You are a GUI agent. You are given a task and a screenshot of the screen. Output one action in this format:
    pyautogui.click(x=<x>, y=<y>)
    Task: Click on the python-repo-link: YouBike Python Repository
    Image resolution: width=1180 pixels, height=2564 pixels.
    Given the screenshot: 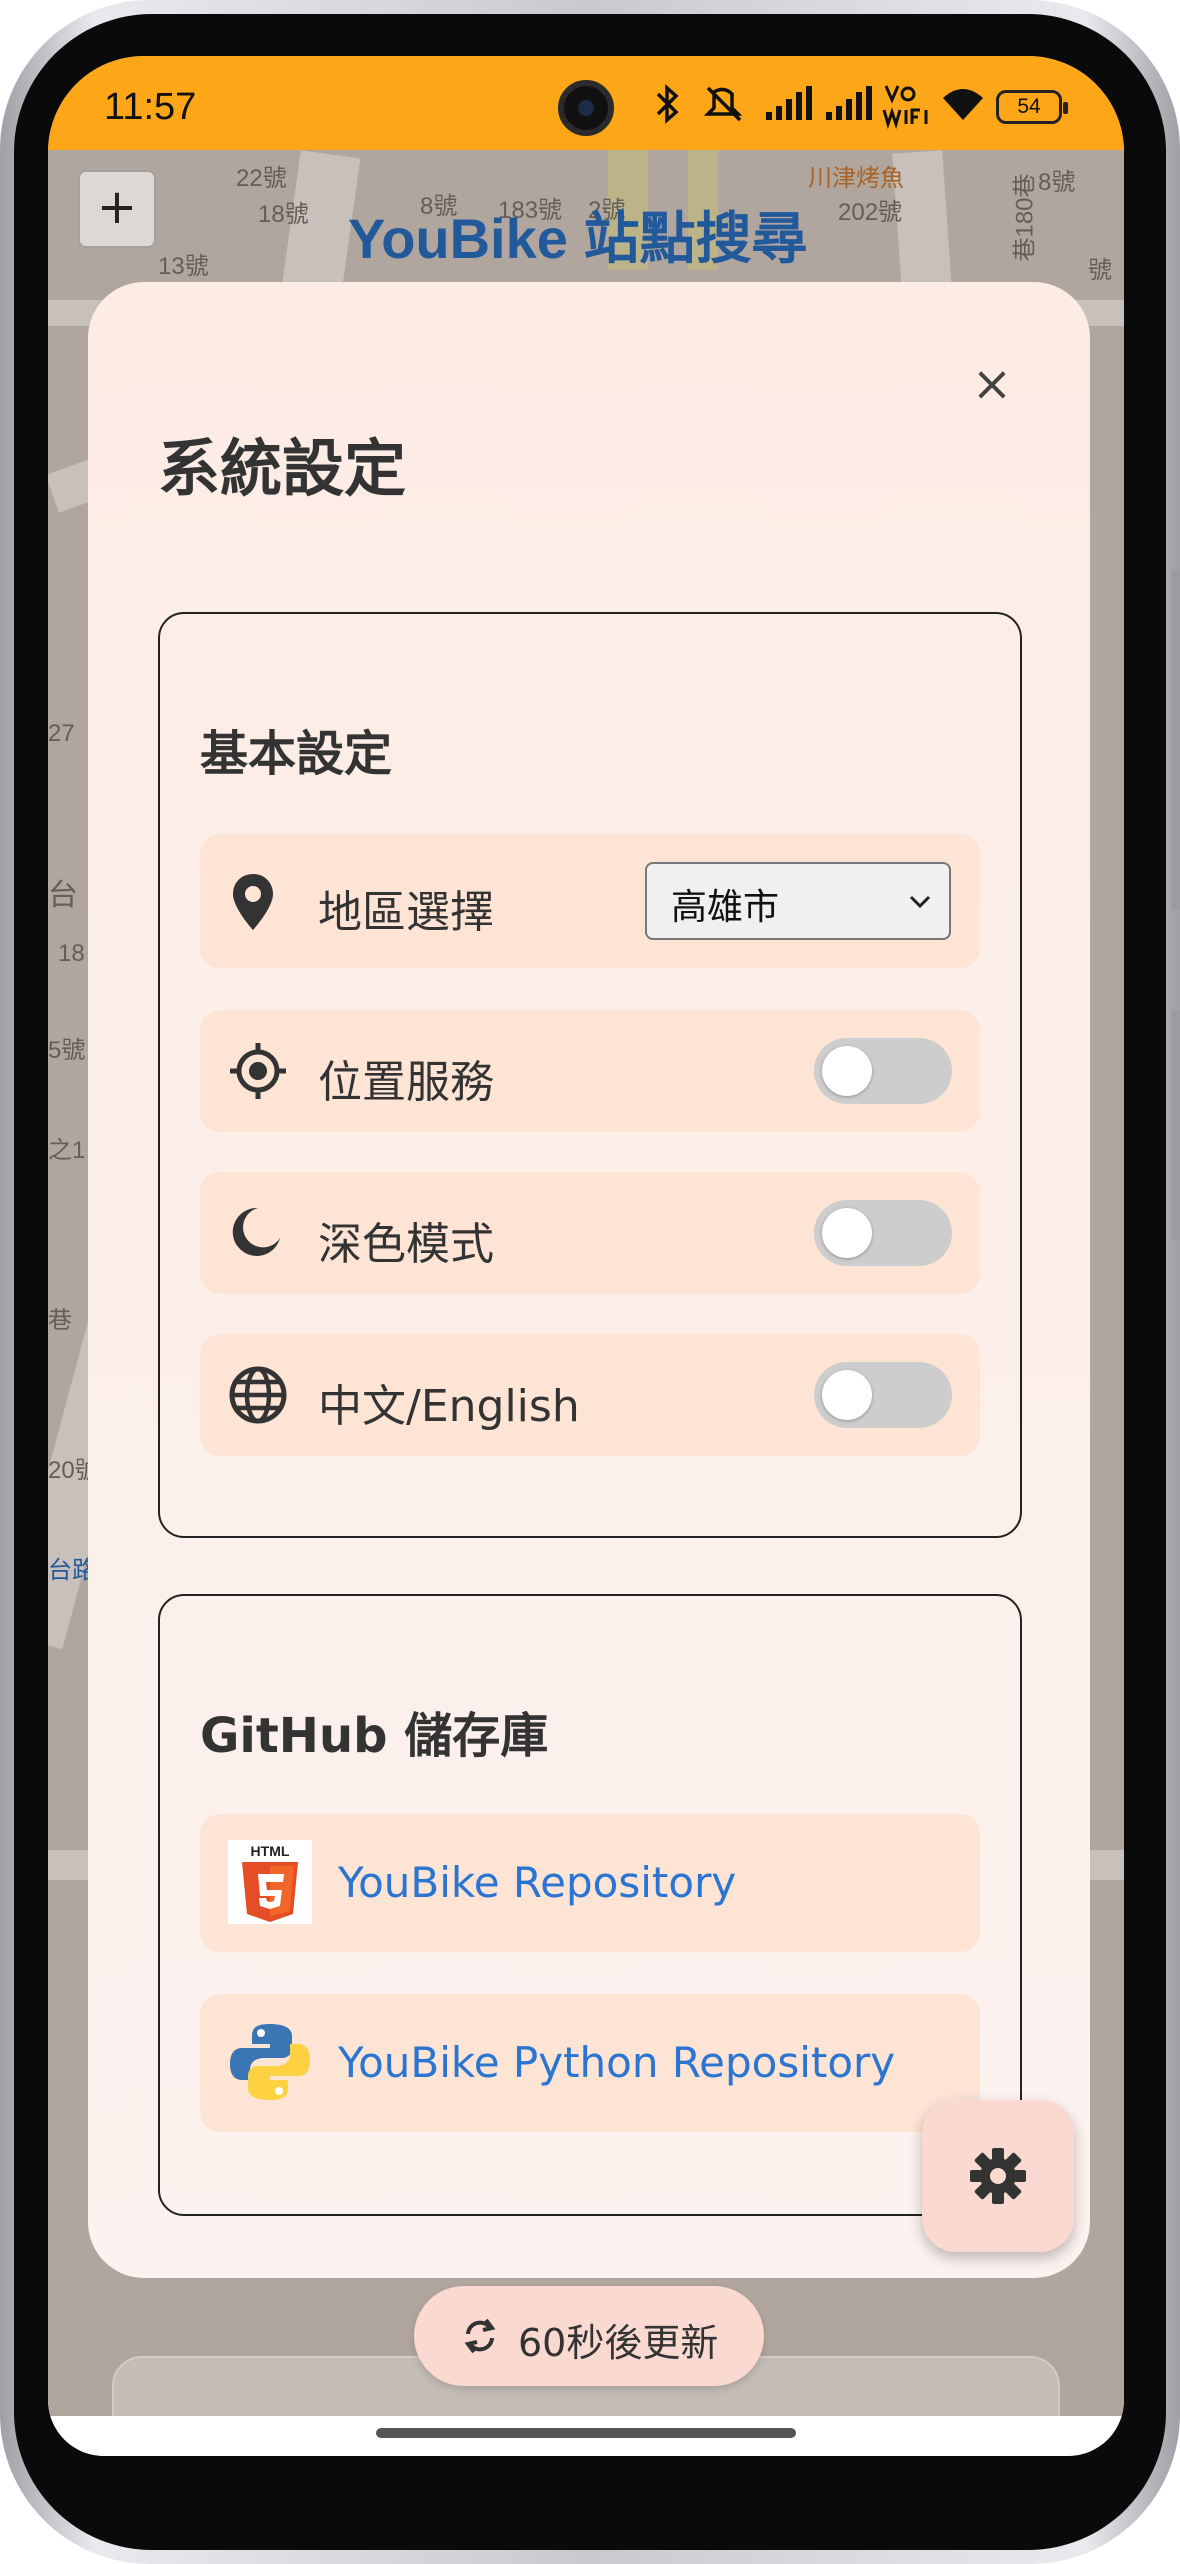 What is the action you would take?
    pyautogui.click(x=616, y=2062)
    